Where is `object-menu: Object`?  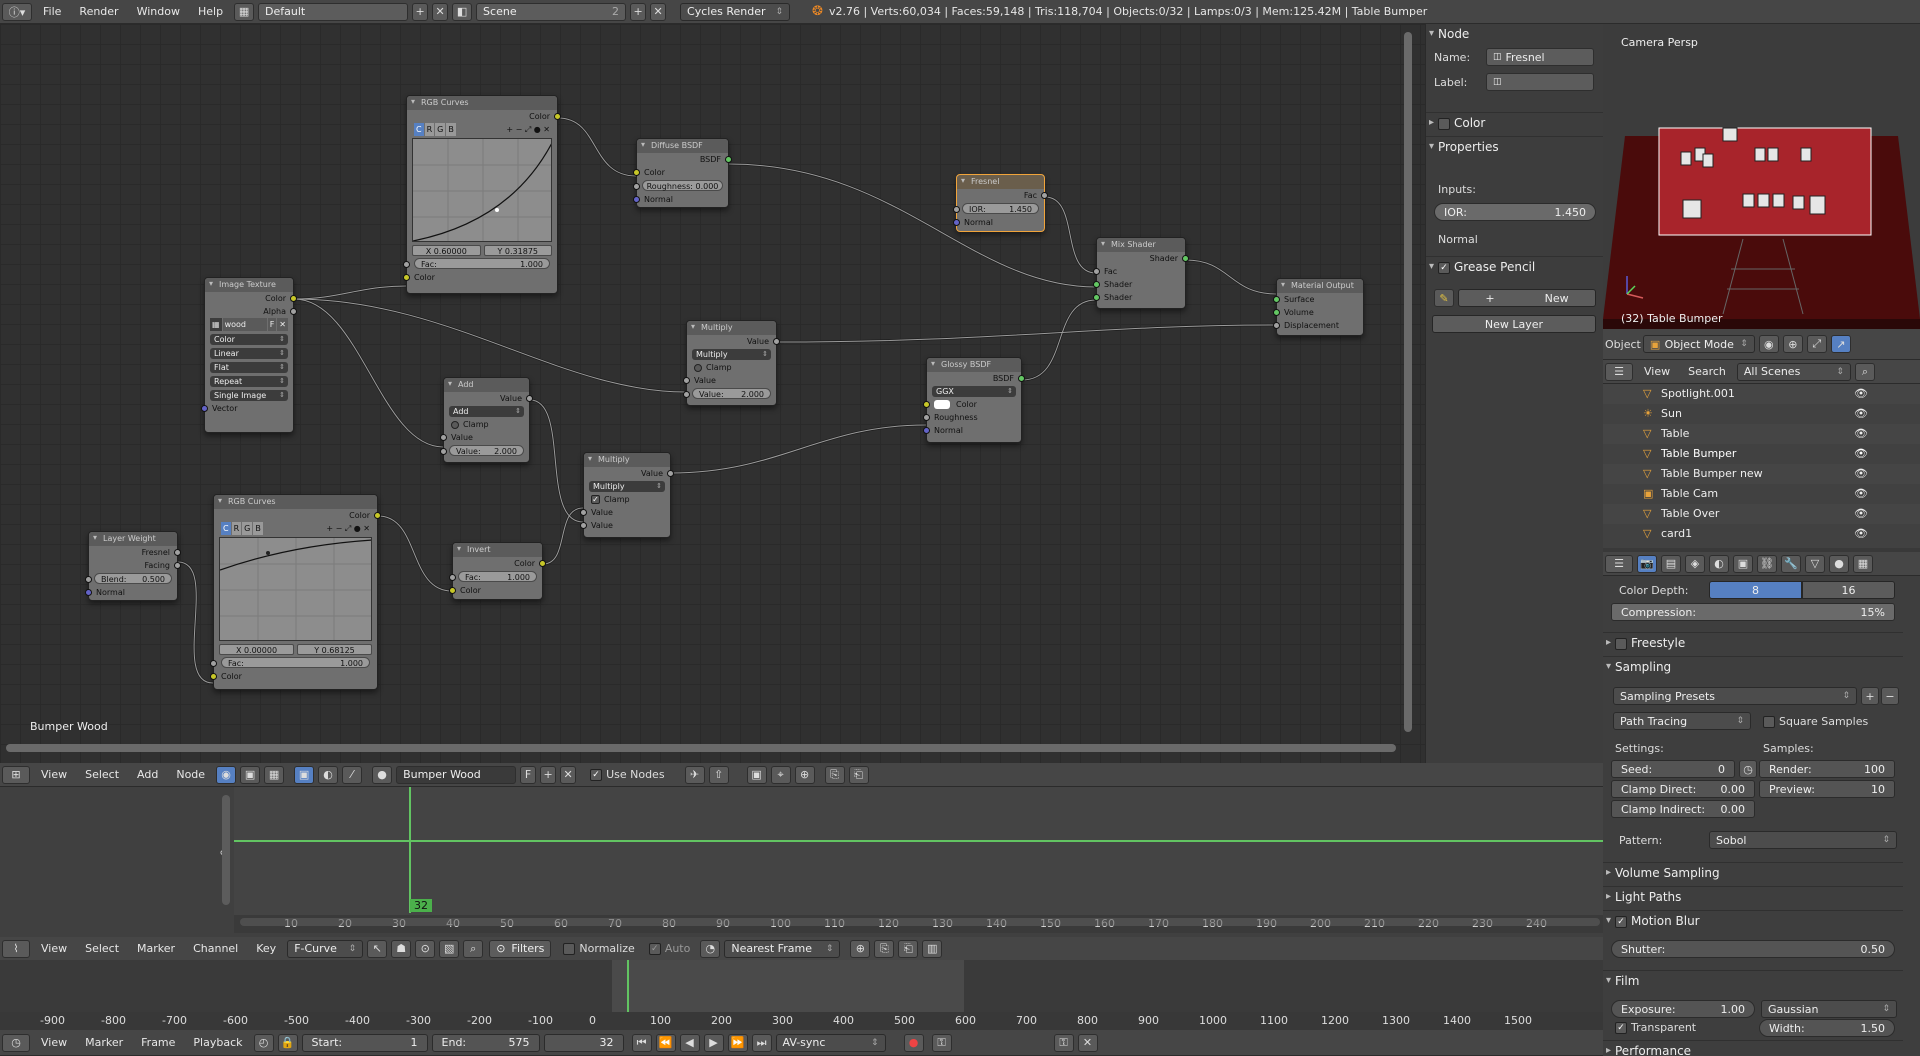 object-menu: Object is located at coordinates (1622, 344).